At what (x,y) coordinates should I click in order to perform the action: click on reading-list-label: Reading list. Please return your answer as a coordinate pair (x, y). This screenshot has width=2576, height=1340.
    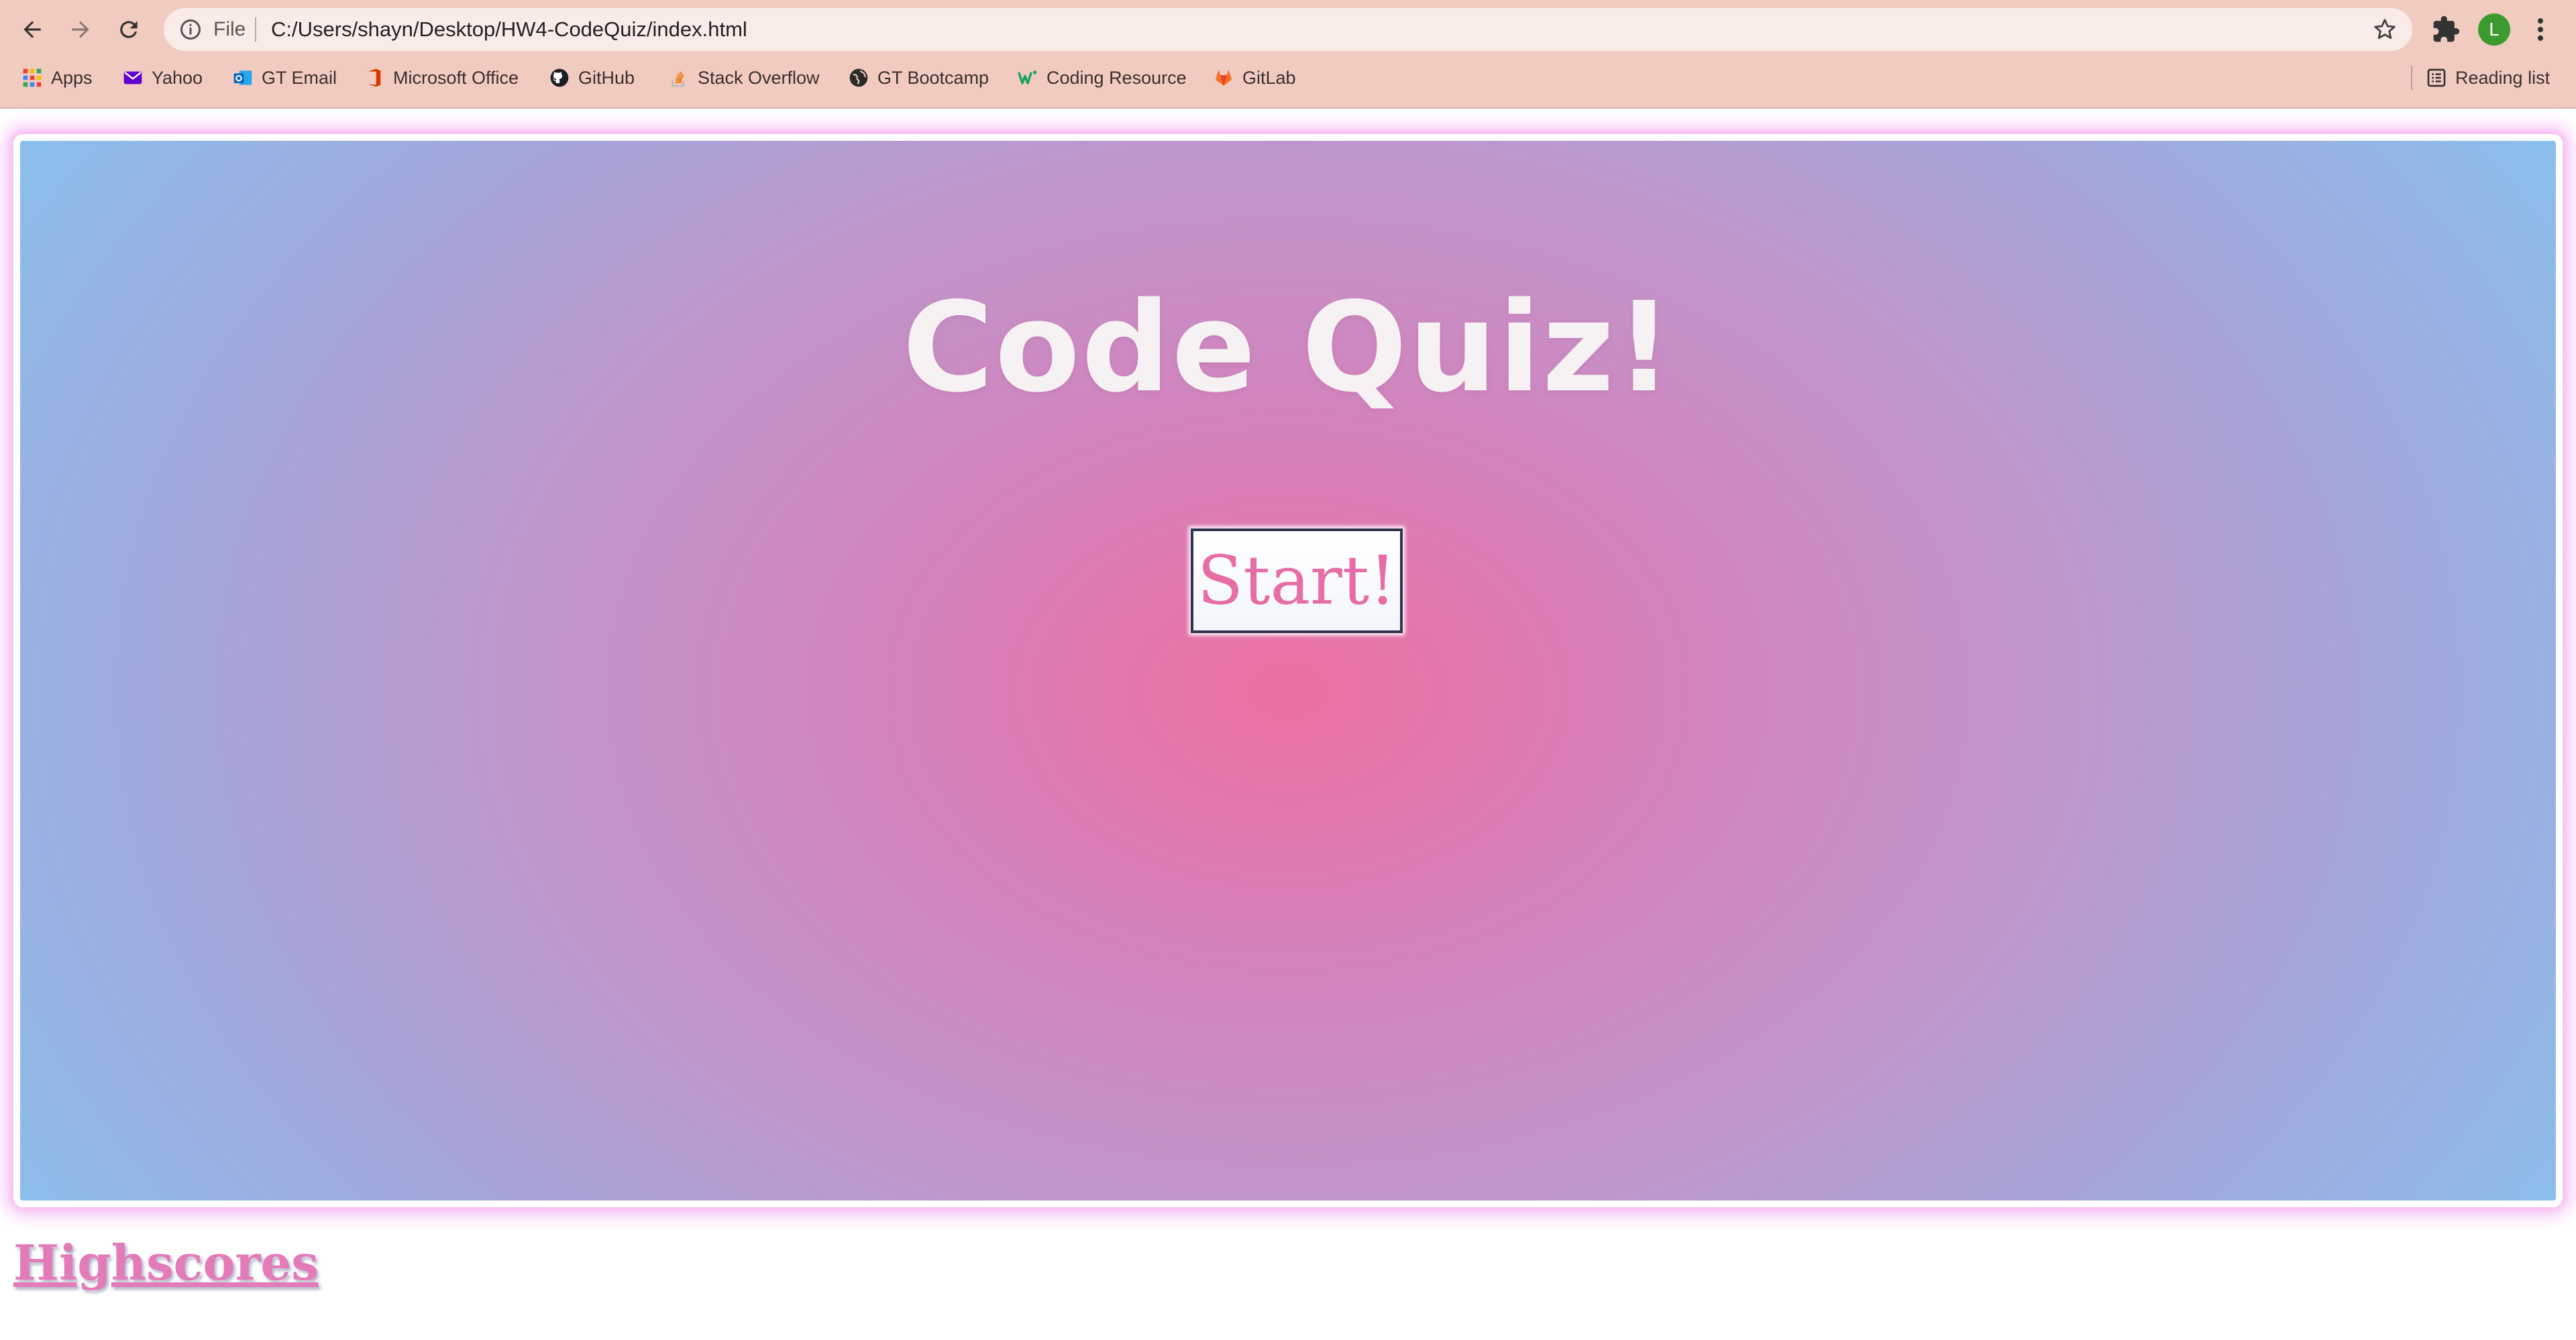
    Looking at the image, I should click on (2503, 77).